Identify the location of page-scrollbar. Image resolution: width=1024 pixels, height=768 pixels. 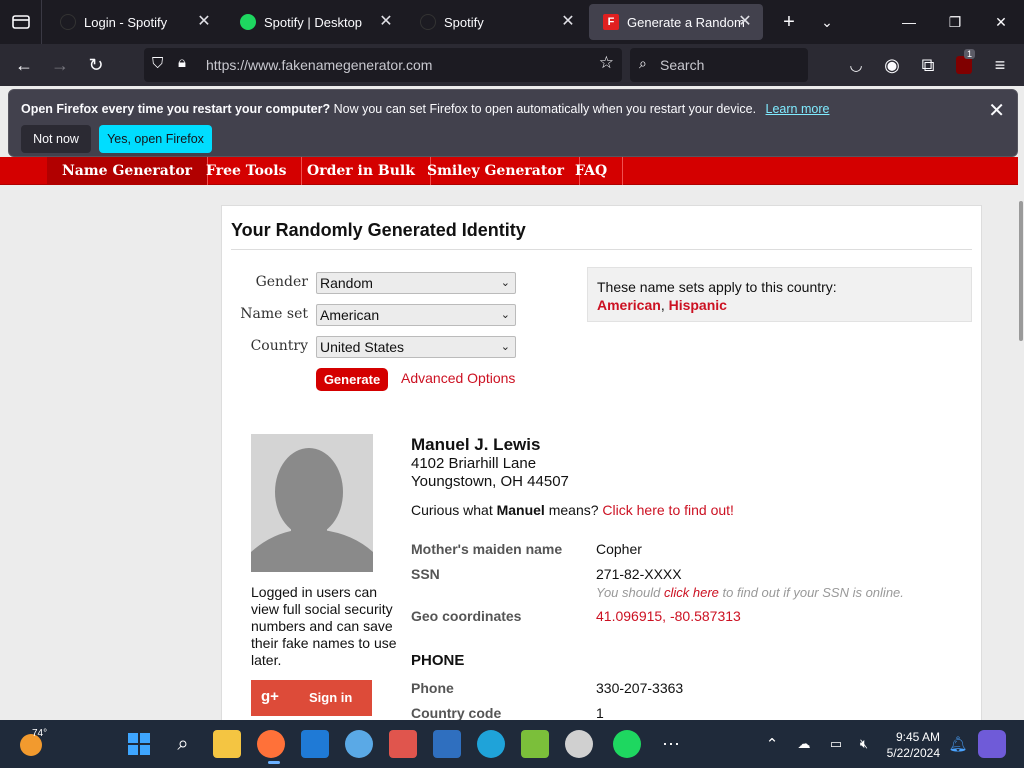
(1021, 438).